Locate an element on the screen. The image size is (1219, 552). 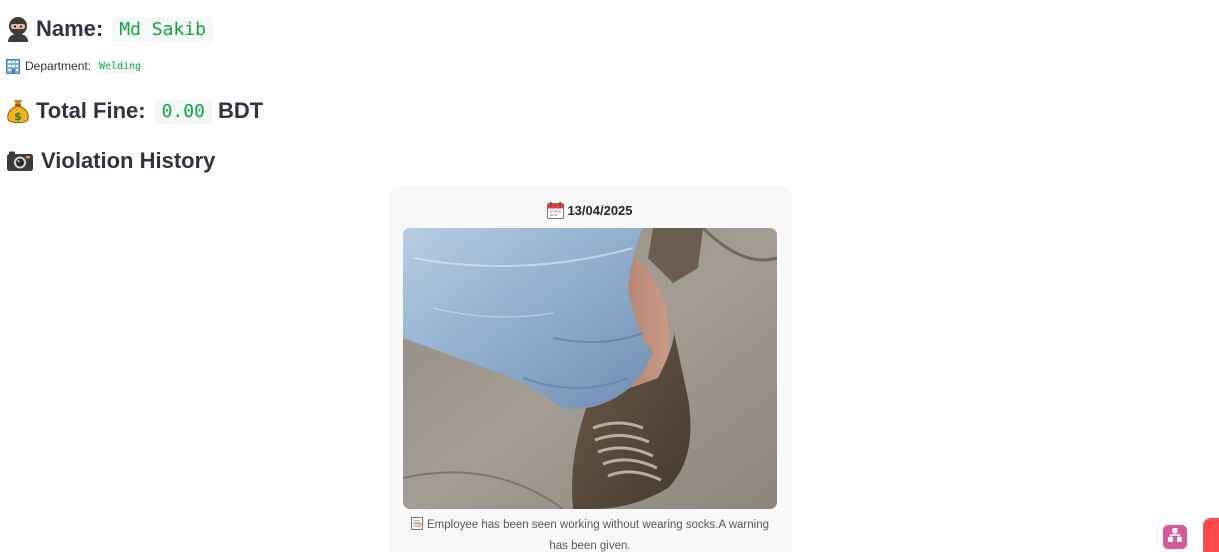
violation-history-title: Violation History is located at coordinates (128, 160).